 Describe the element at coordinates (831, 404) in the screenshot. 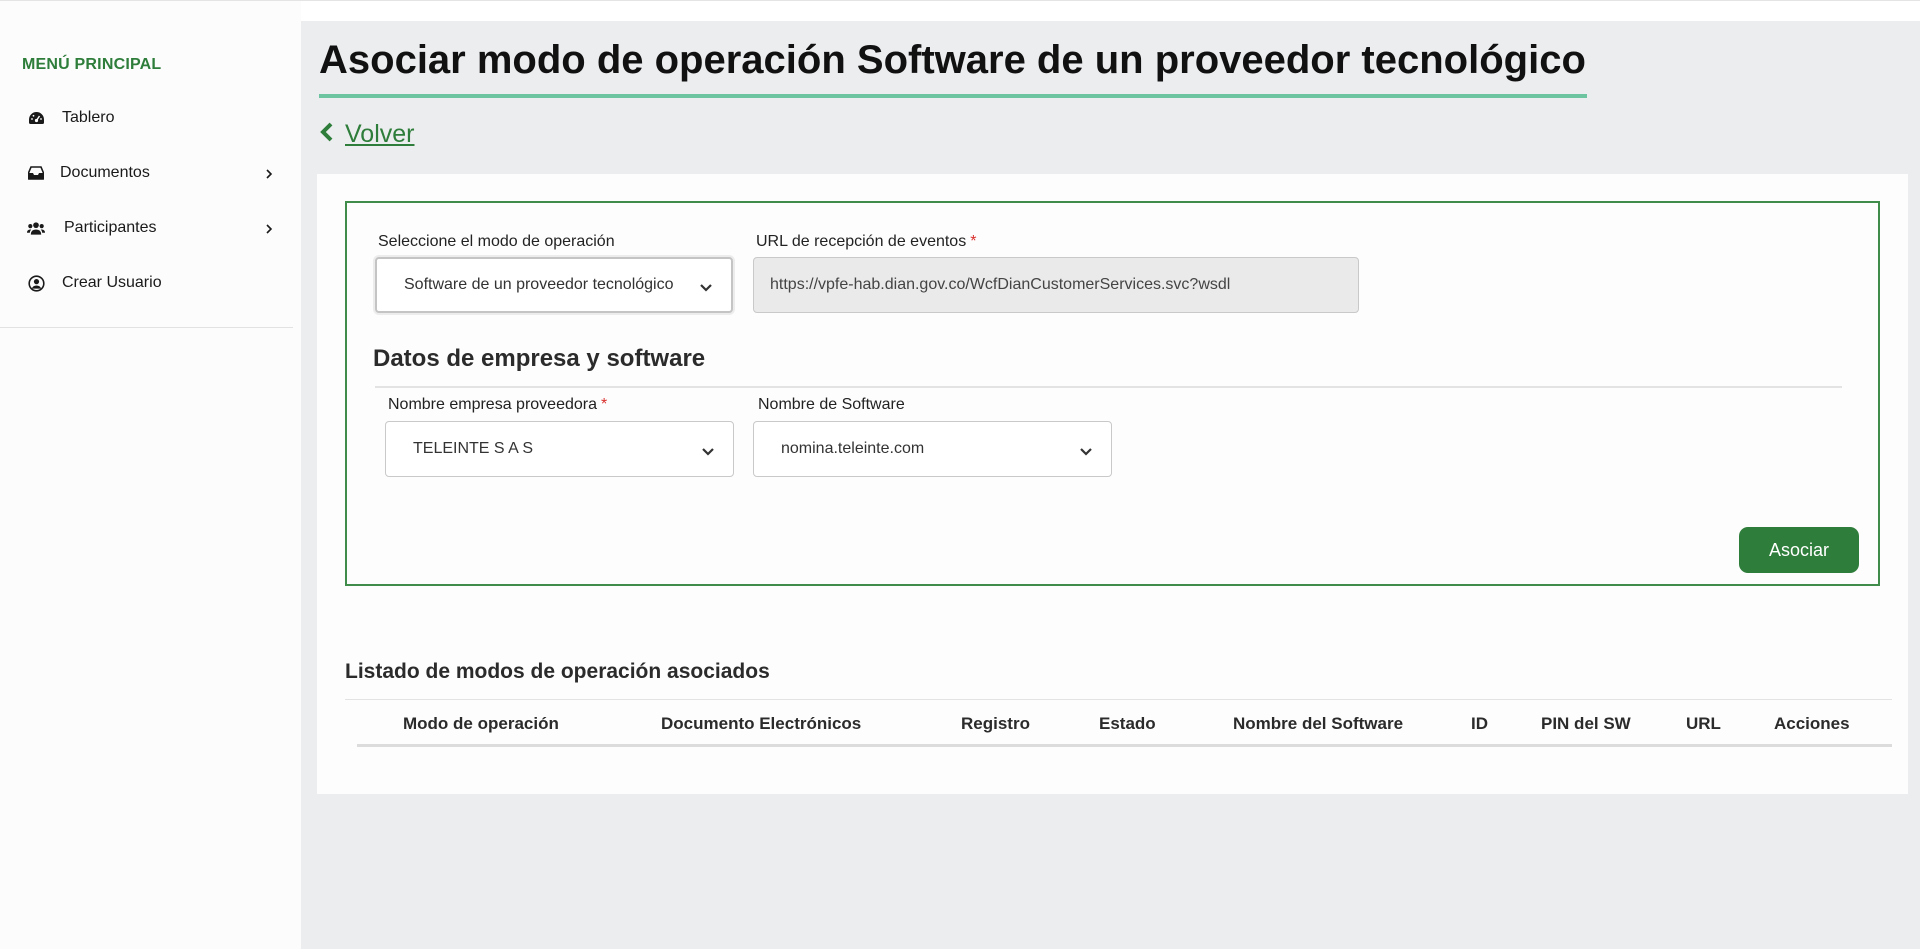

I see `software-label: Nombre de Software` at that location.